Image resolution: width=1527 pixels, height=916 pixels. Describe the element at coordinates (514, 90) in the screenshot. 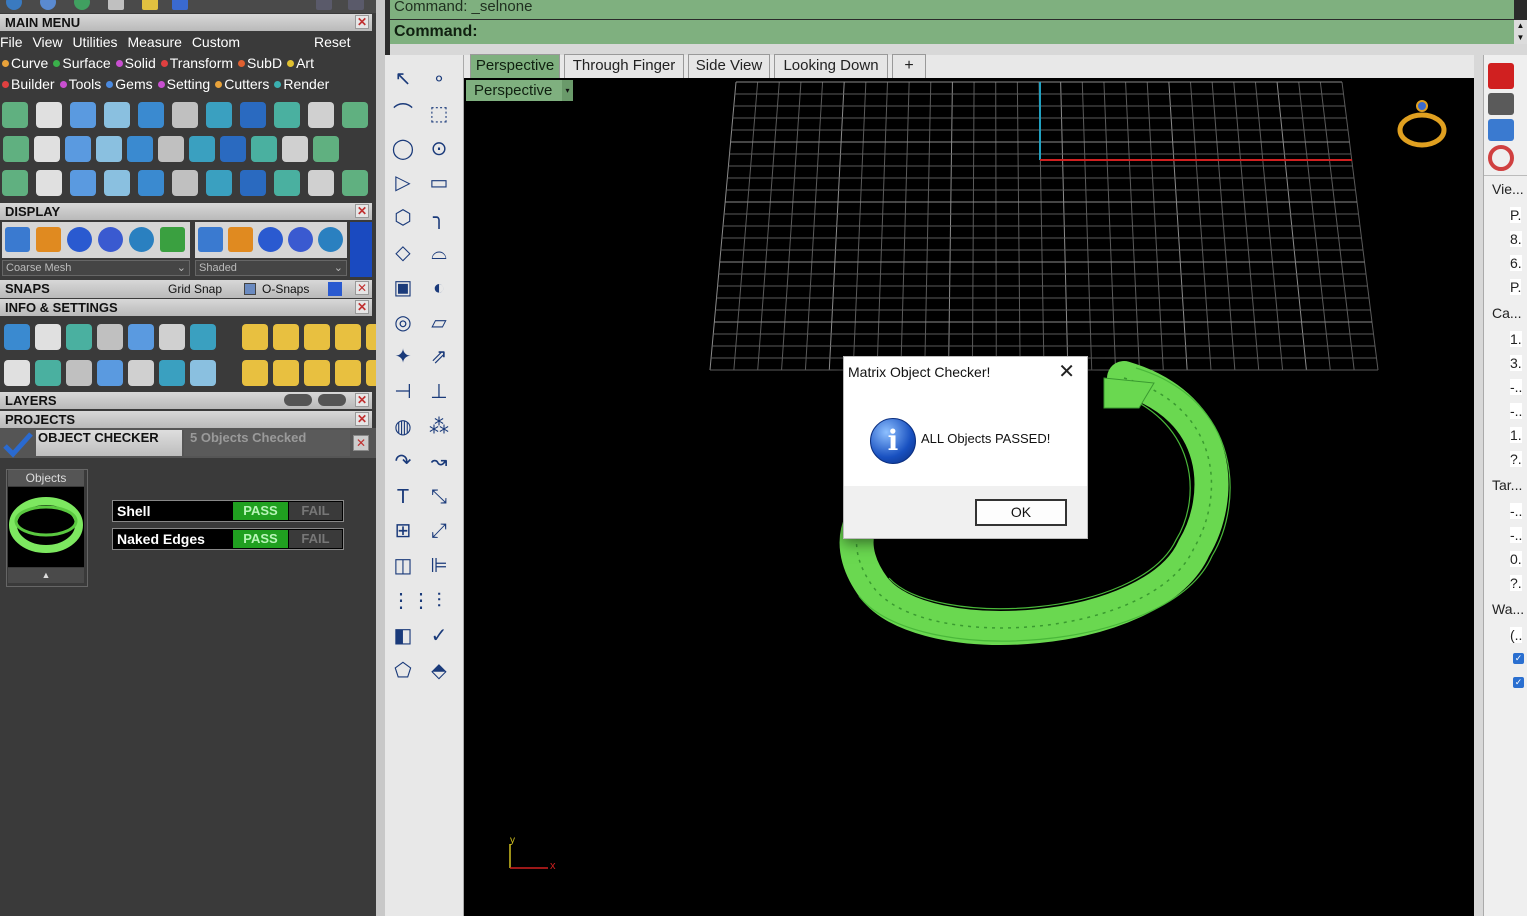

I see `viewport-title: Perspective` at that location.